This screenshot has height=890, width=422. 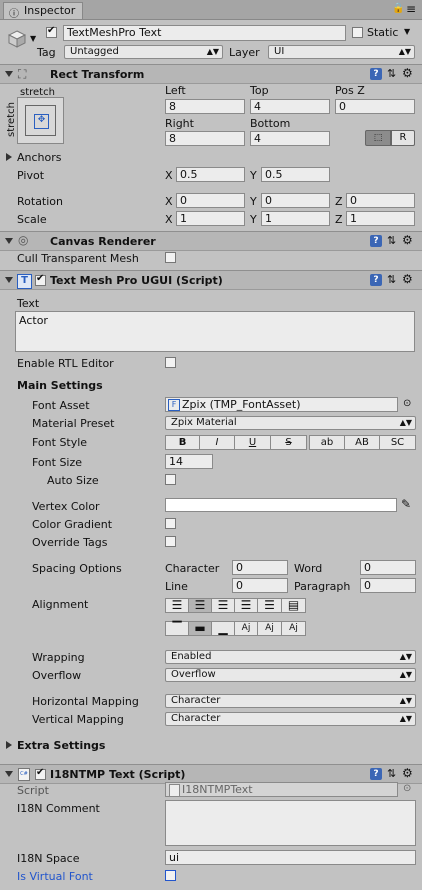 What do you see at coordinates (210, 174) in the screenshot?
I see `pivot-x-field: 0.5` at bounding box center [210, 174].